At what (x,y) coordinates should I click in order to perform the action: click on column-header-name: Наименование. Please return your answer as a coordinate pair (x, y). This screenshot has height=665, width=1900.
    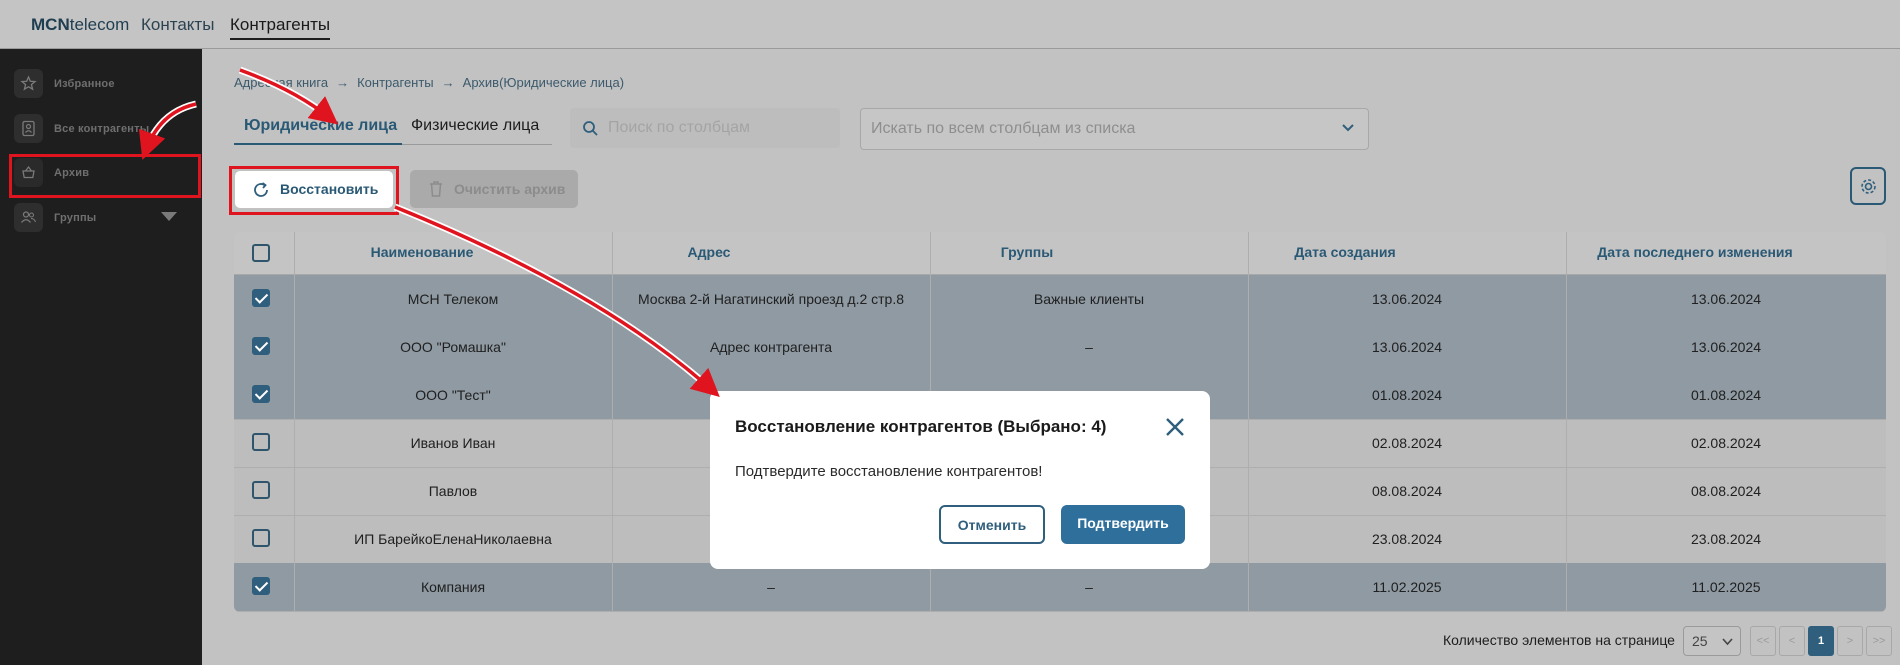
    Looking at the image, I should click on (422, 252).